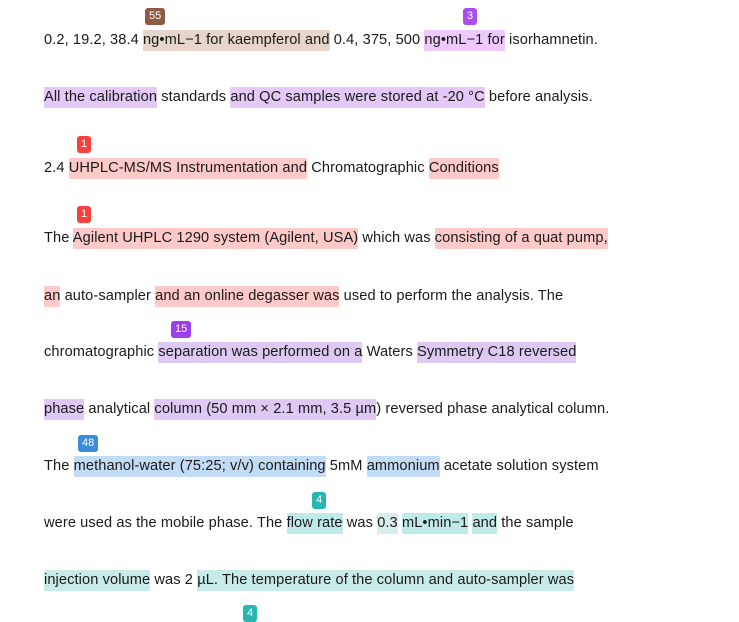  Describe the element at coordinates (260, 352) in the screenshot. I see `highlight-span-lav: separation was performed on a` at that location.